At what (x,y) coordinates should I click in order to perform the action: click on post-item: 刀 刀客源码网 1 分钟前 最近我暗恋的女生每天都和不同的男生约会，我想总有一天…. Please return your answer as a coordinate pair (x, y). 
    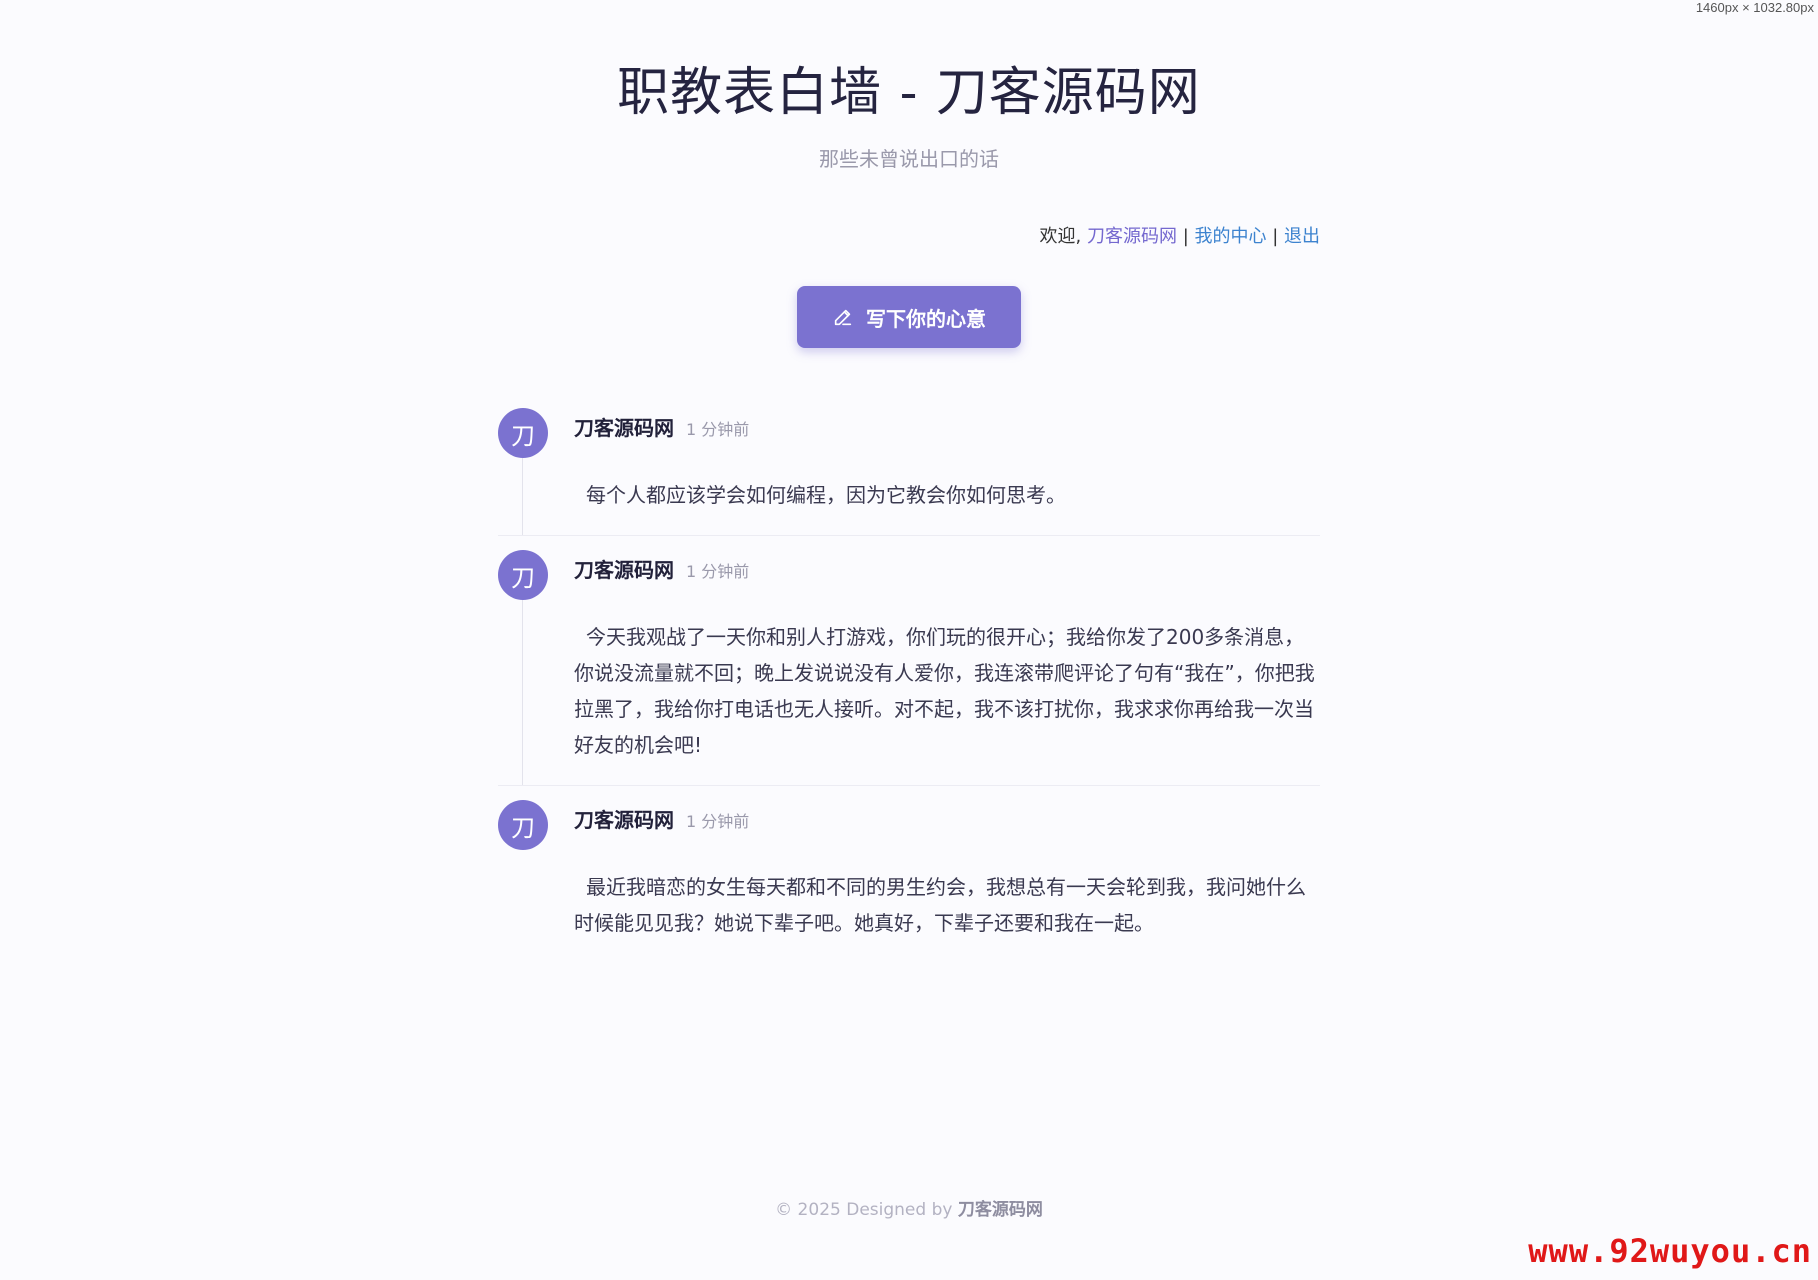
    Looking at the image, I should click on (909, 881).